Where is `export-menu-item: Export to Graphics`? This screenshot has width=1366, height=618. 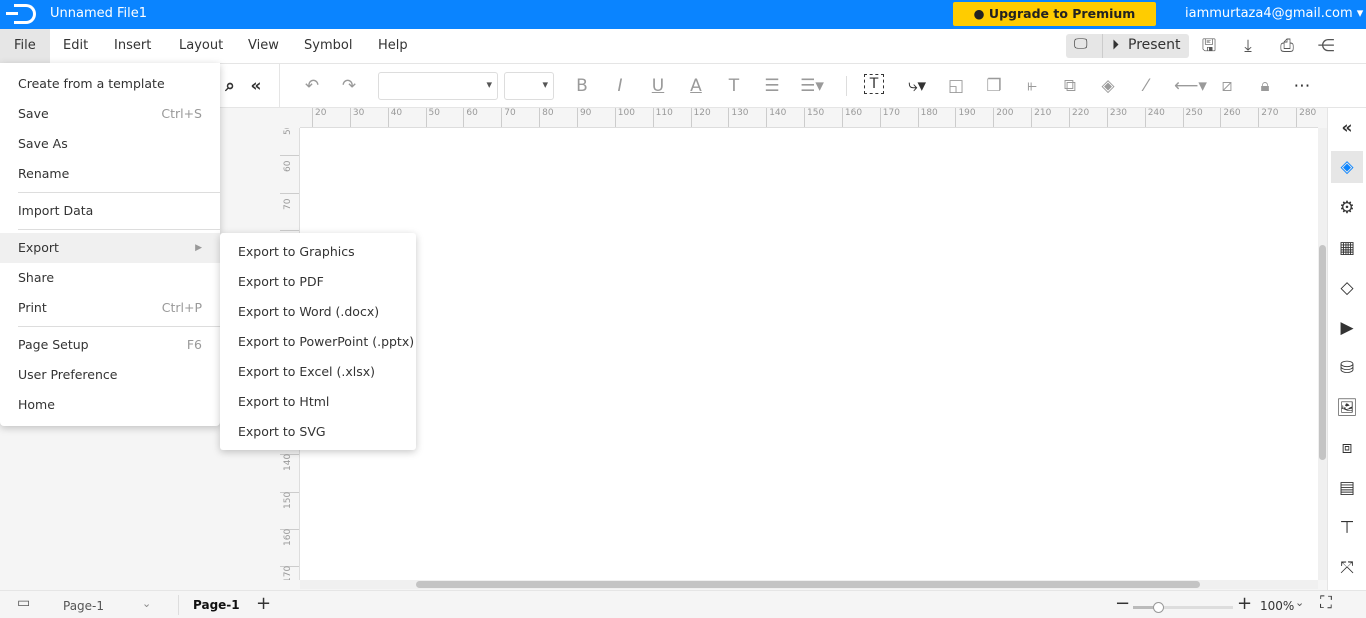 export-menu-item: Export to Graphics is located at coordinates (318, 252).